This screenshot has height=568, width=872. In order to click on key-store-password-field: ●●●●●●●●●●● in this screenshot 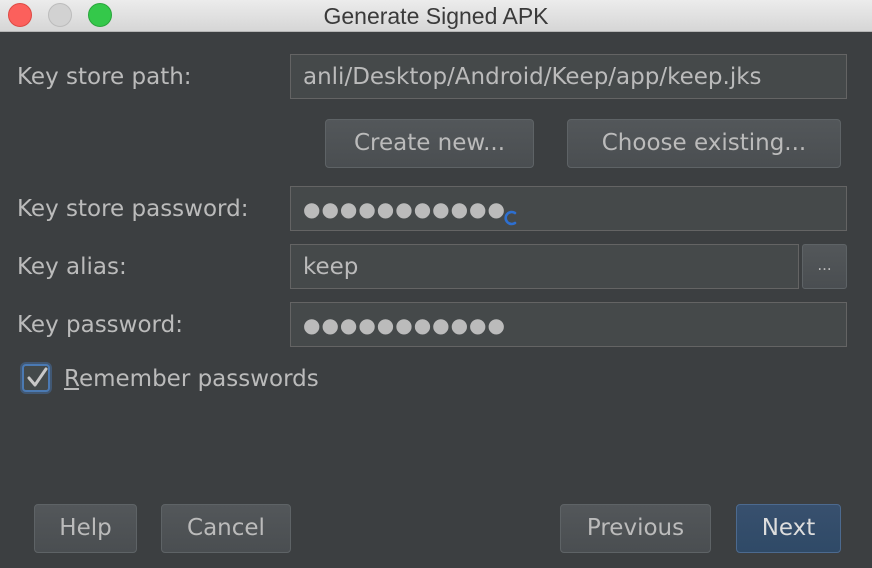, I will do `click(568, 208)`.